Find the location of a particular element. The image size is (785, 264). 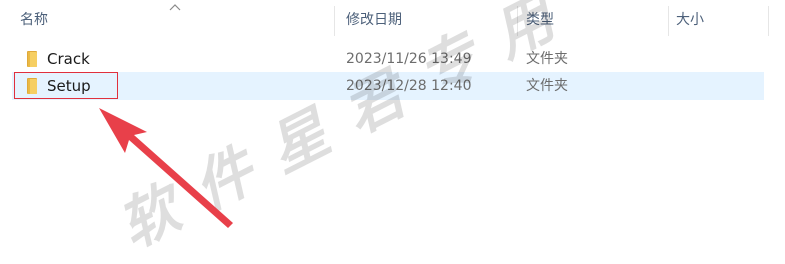

file-row-setup: Setup 2023/12/28 12:40 文件夹 is located at coordinates (388, 86).